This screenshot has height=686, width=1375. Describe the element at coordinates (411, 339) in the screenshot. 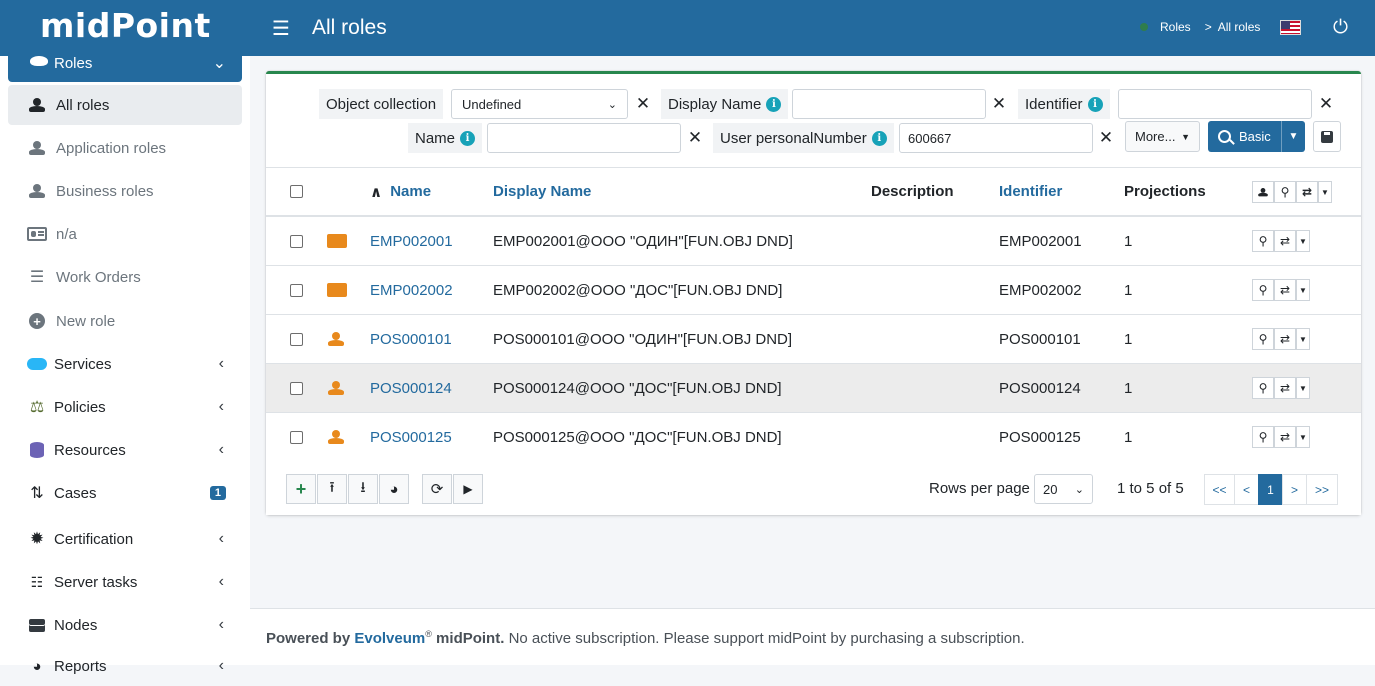

I see `row-name-link: POS000101` at that location.